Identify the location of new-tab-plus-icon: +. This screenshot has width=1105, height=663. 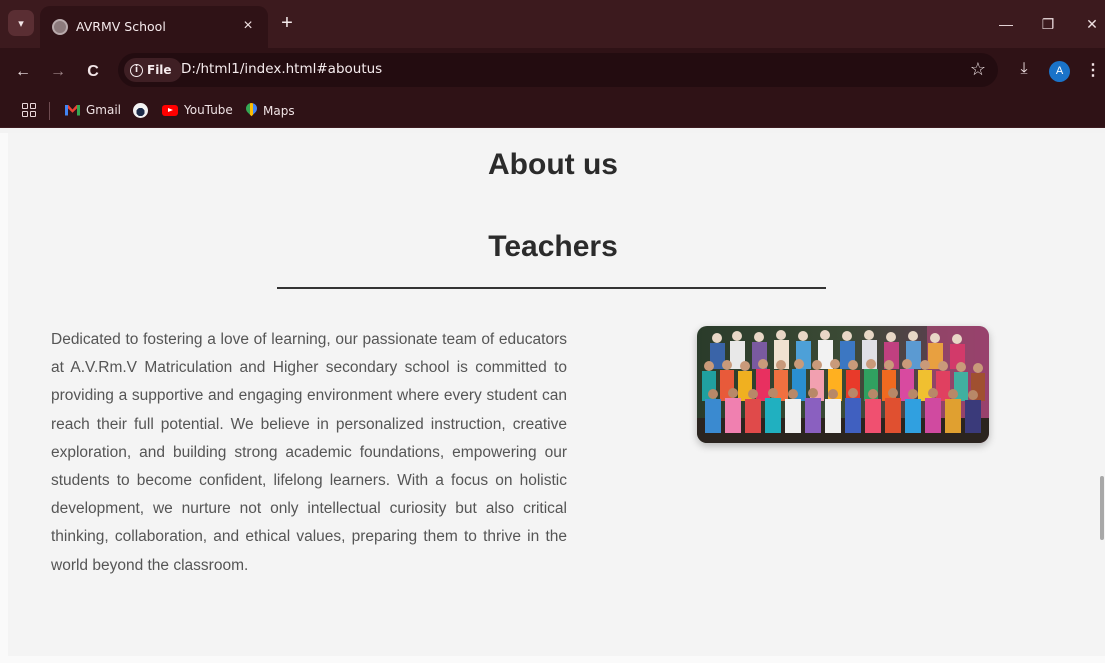
(287, 23).